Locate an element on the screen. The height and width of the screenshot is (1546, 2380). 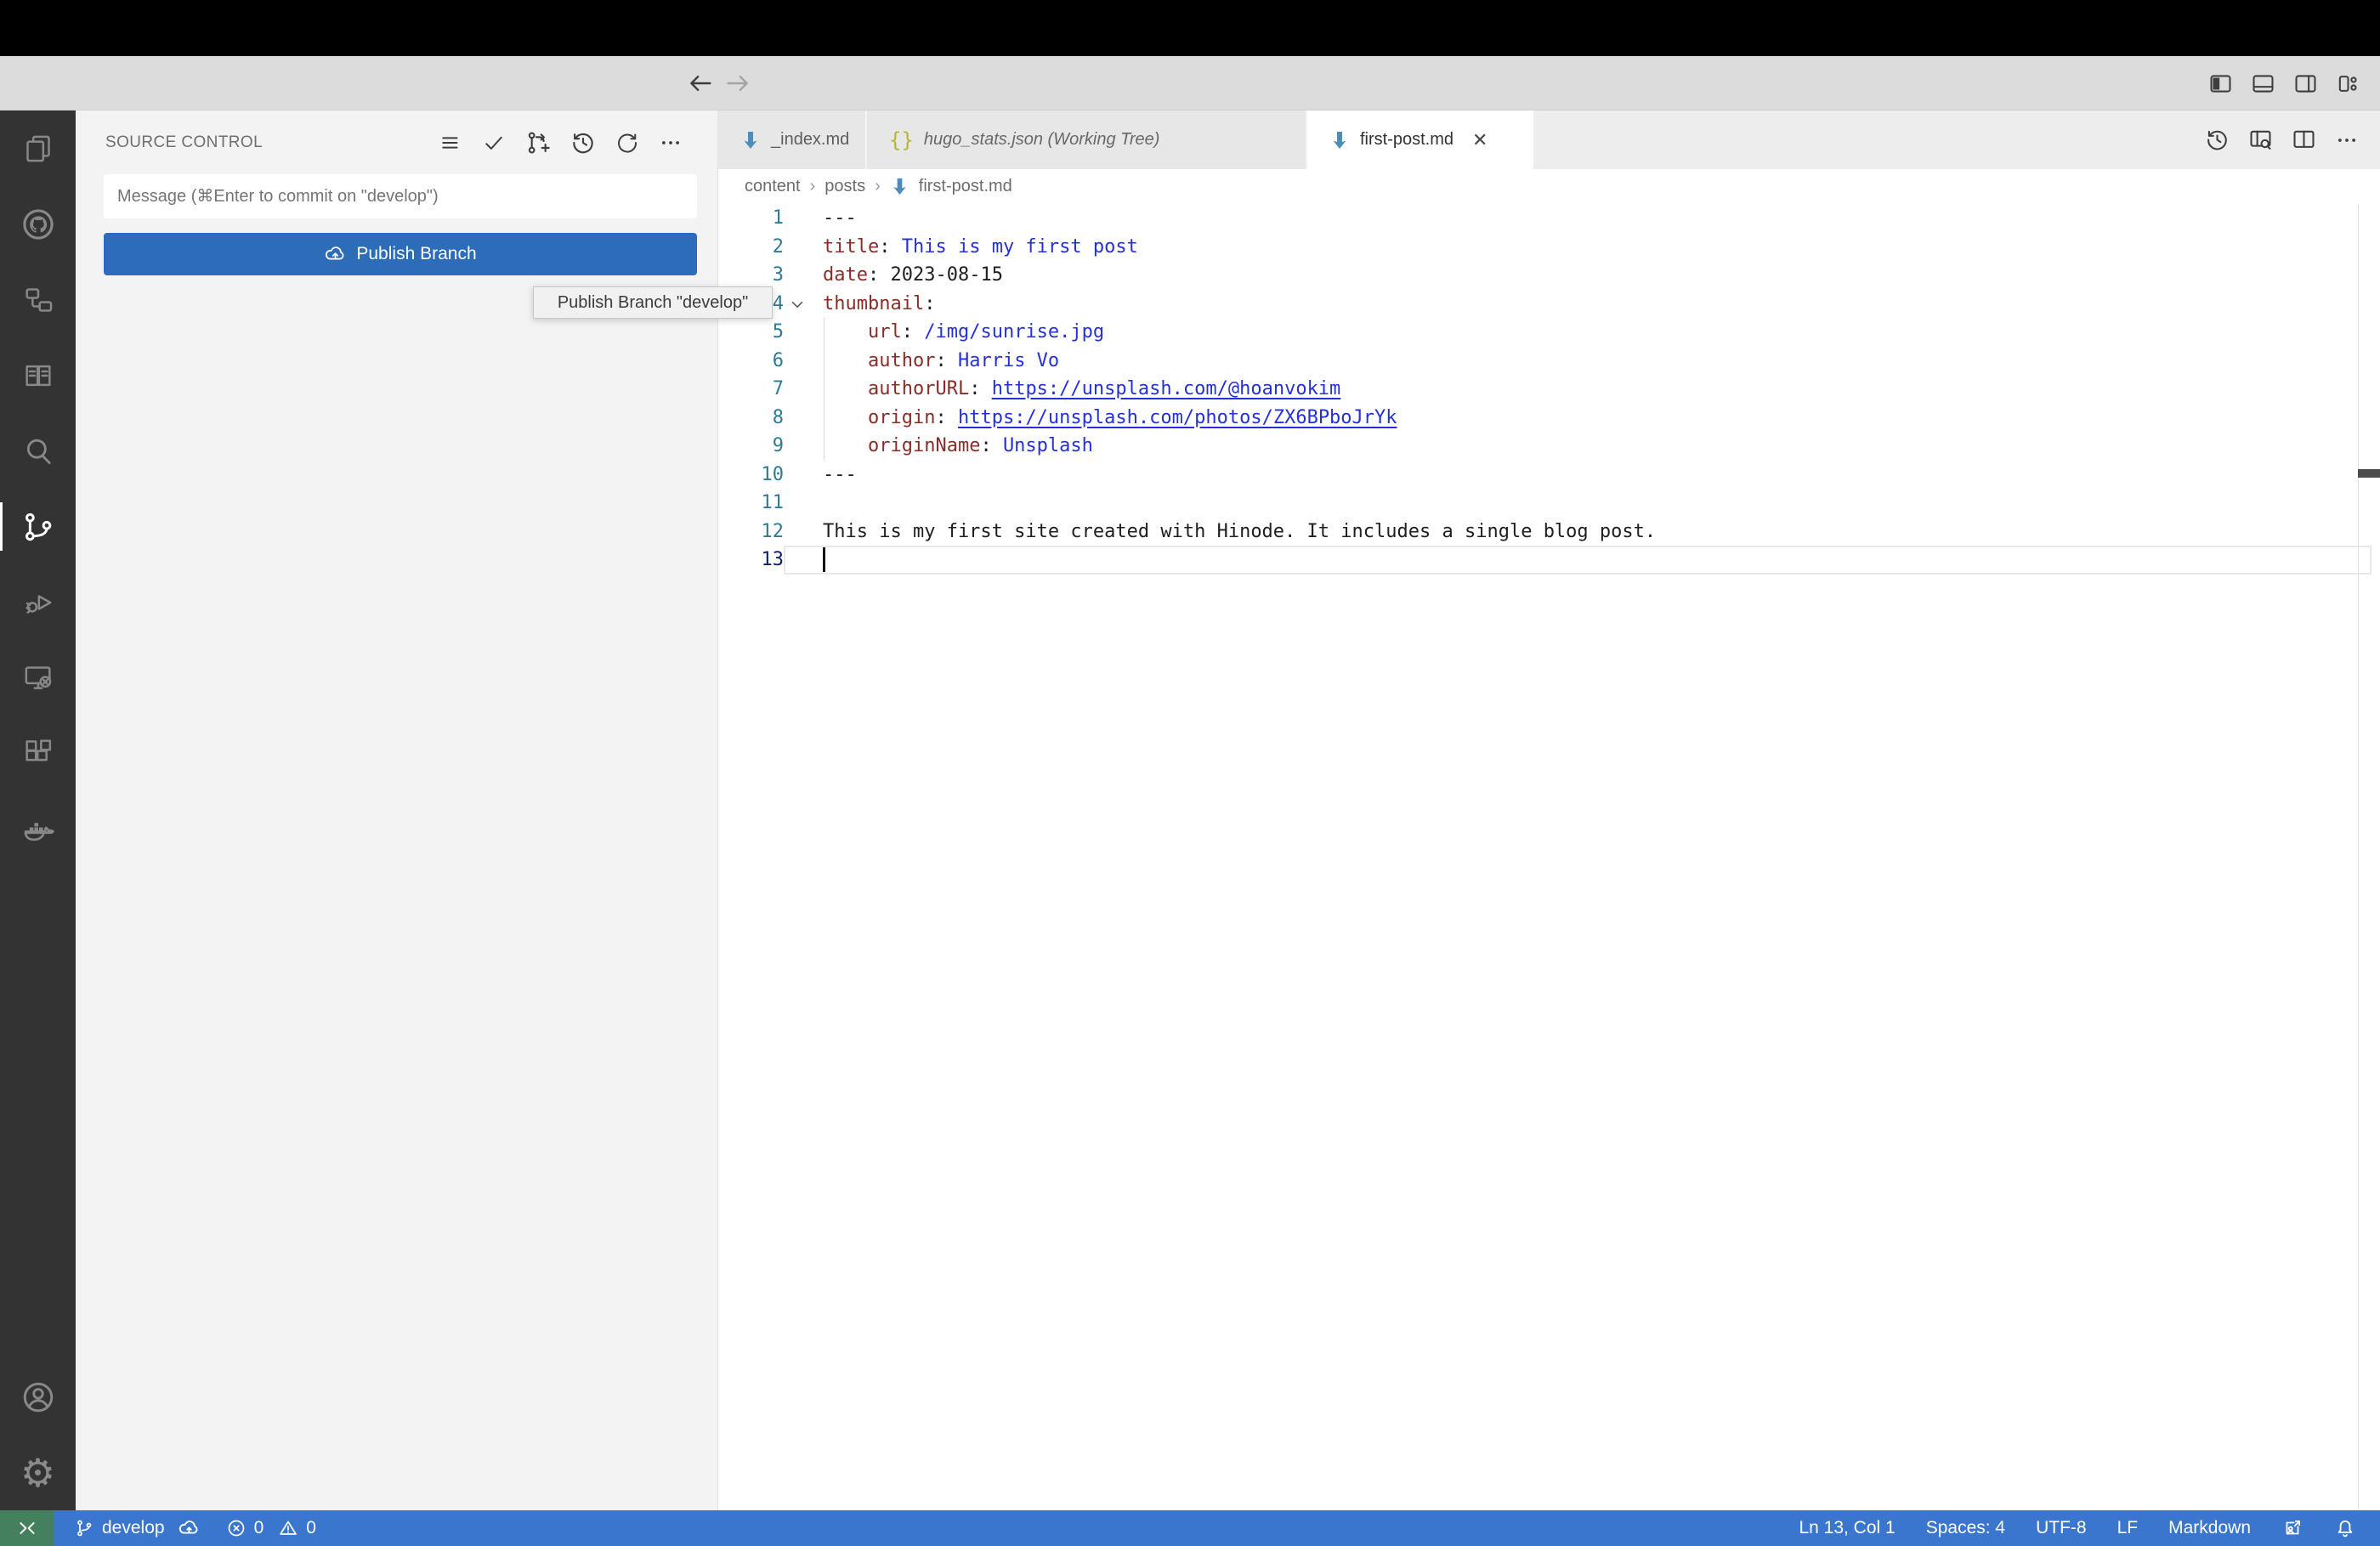
notifications-bell-icon is located at coordinates (2345, 1528).